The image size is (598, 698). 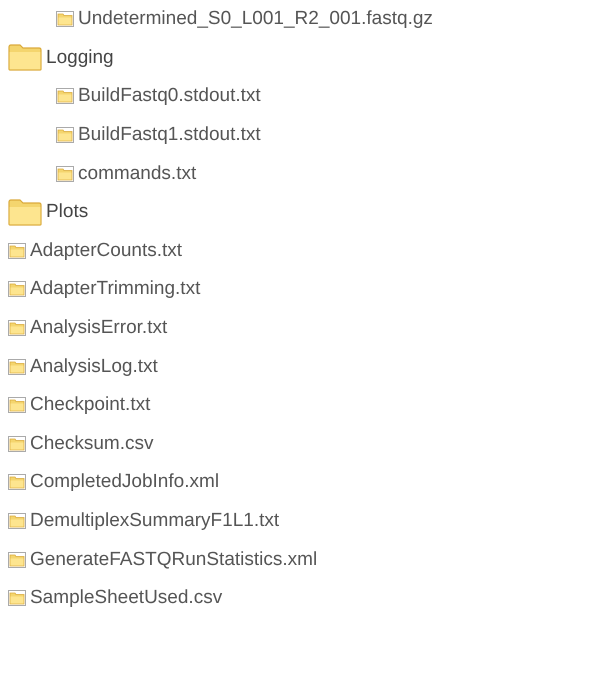 I want to click on file-name: AdapterCounts.txt, so click(x=106, y=251).